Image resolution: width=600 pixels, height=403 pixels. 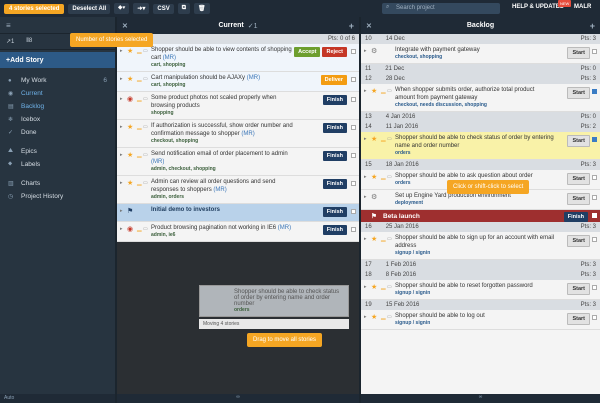 I want to click on deliver-button: Deliver, so click(x=333, y=80).